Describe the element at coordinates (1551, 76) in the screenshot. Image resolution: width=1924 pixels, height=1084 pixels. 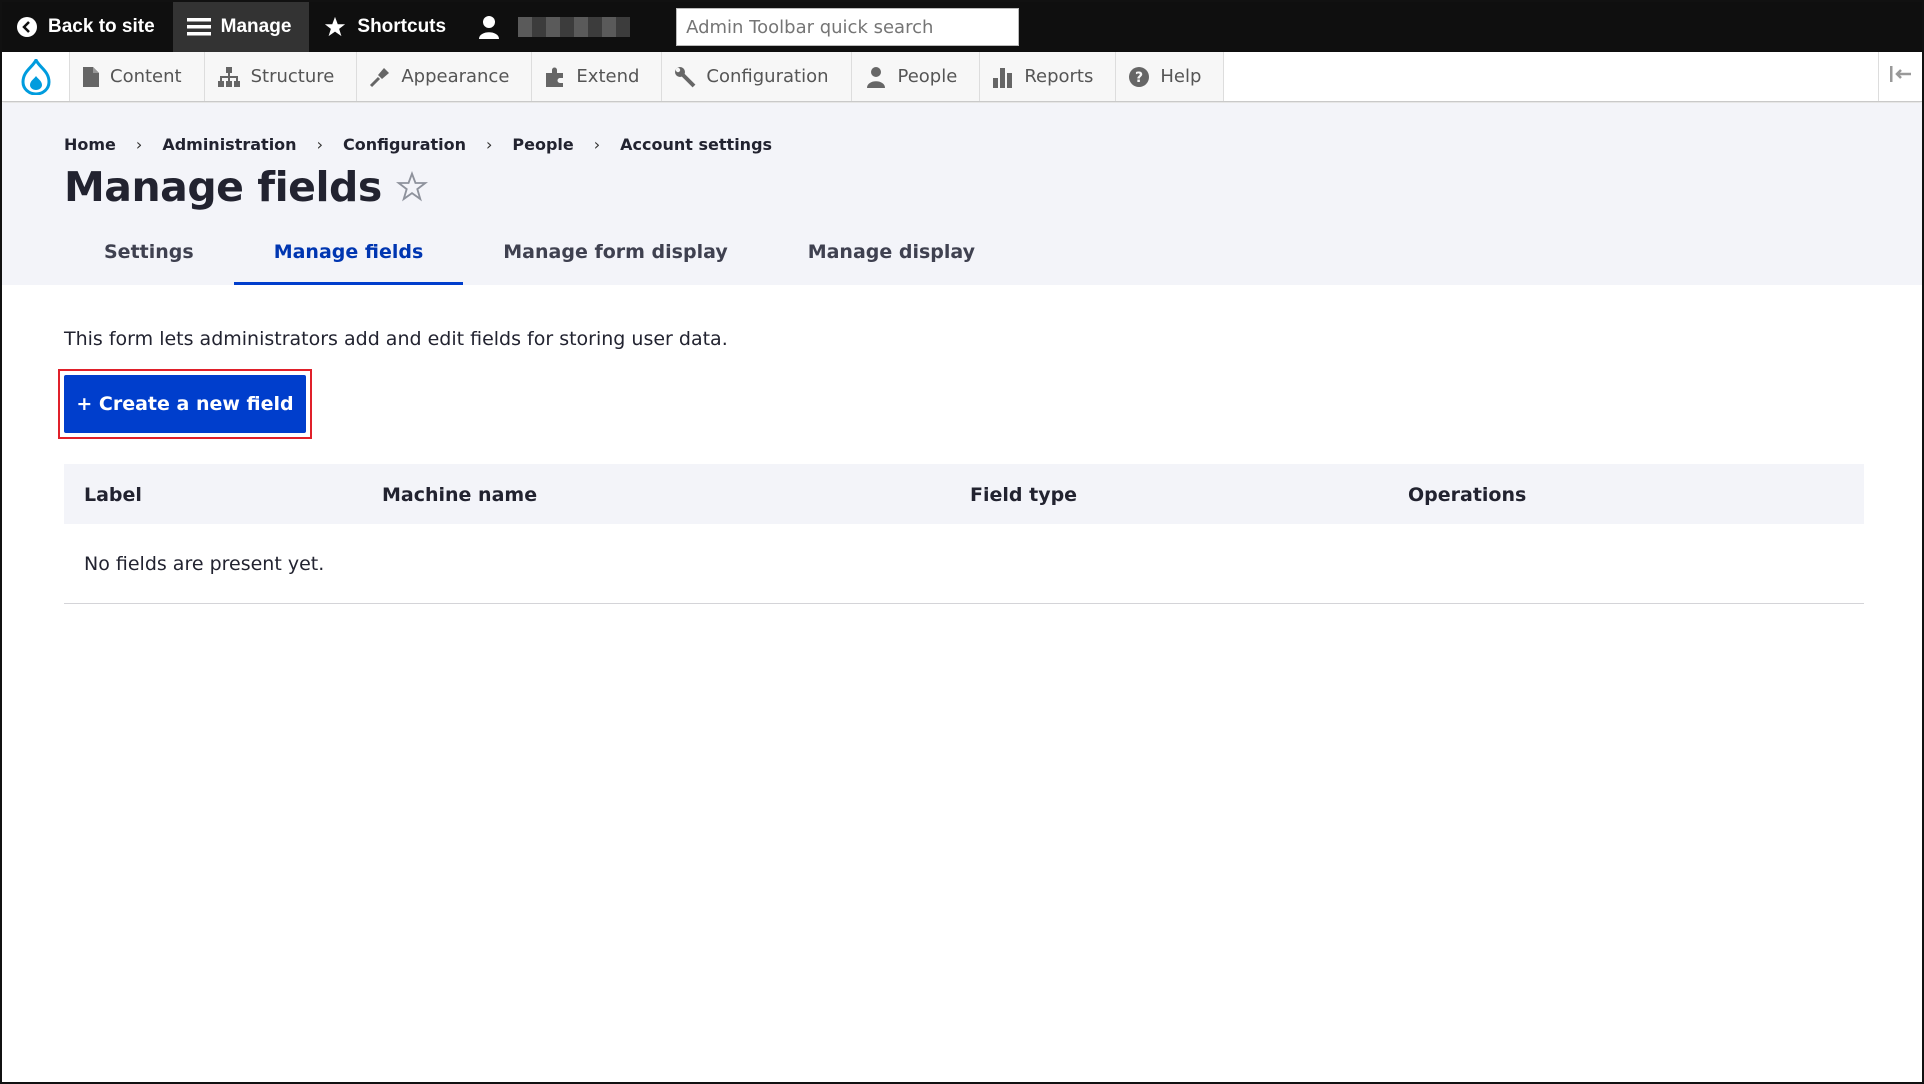
I see `menu-spacer` at that location.